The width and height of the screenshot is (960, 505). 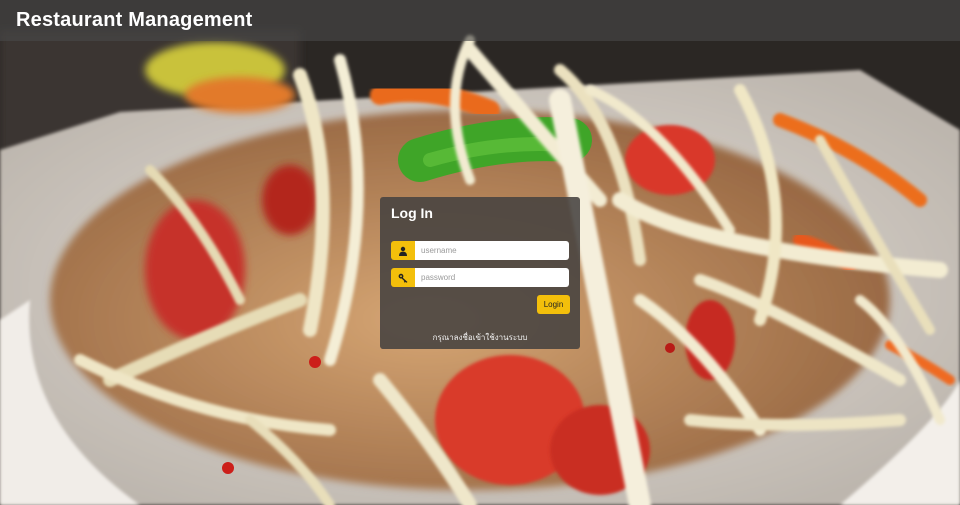 I want to click on username-input, so click(x=492, y=250).